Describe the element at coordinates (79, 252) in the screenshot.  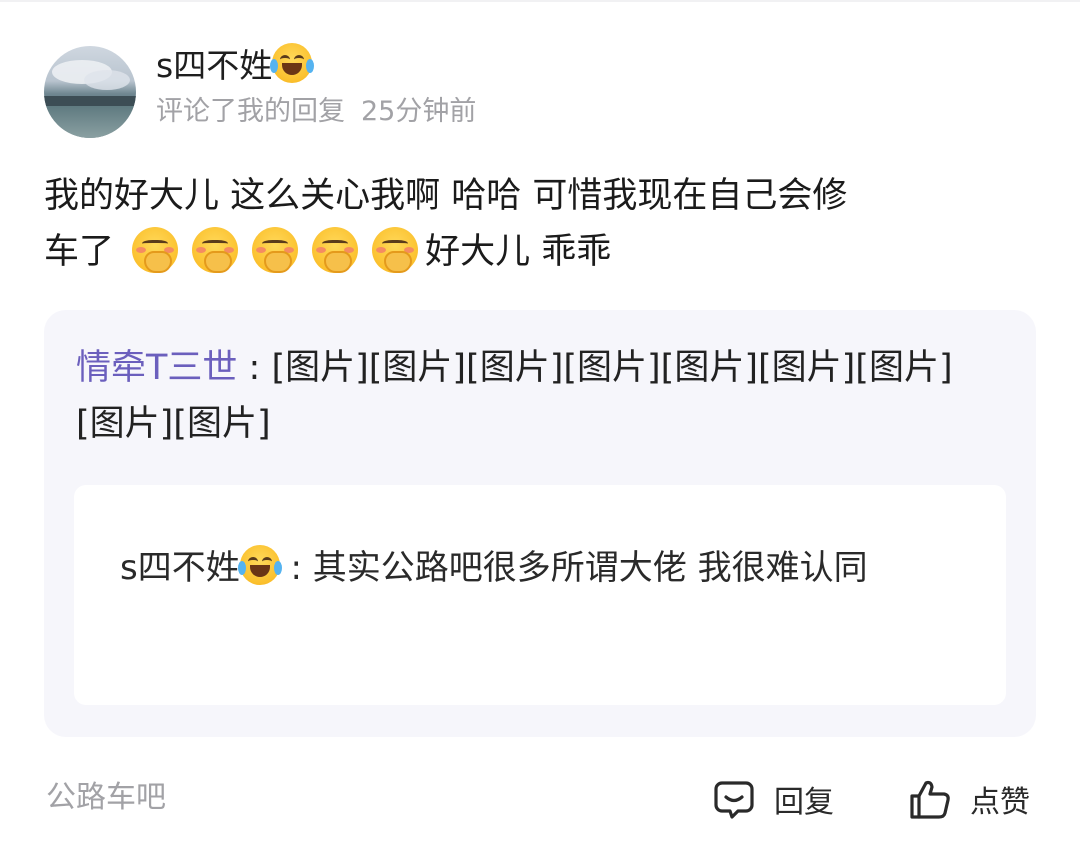
I see `comment-line-2-prefix: 车了` at that location.